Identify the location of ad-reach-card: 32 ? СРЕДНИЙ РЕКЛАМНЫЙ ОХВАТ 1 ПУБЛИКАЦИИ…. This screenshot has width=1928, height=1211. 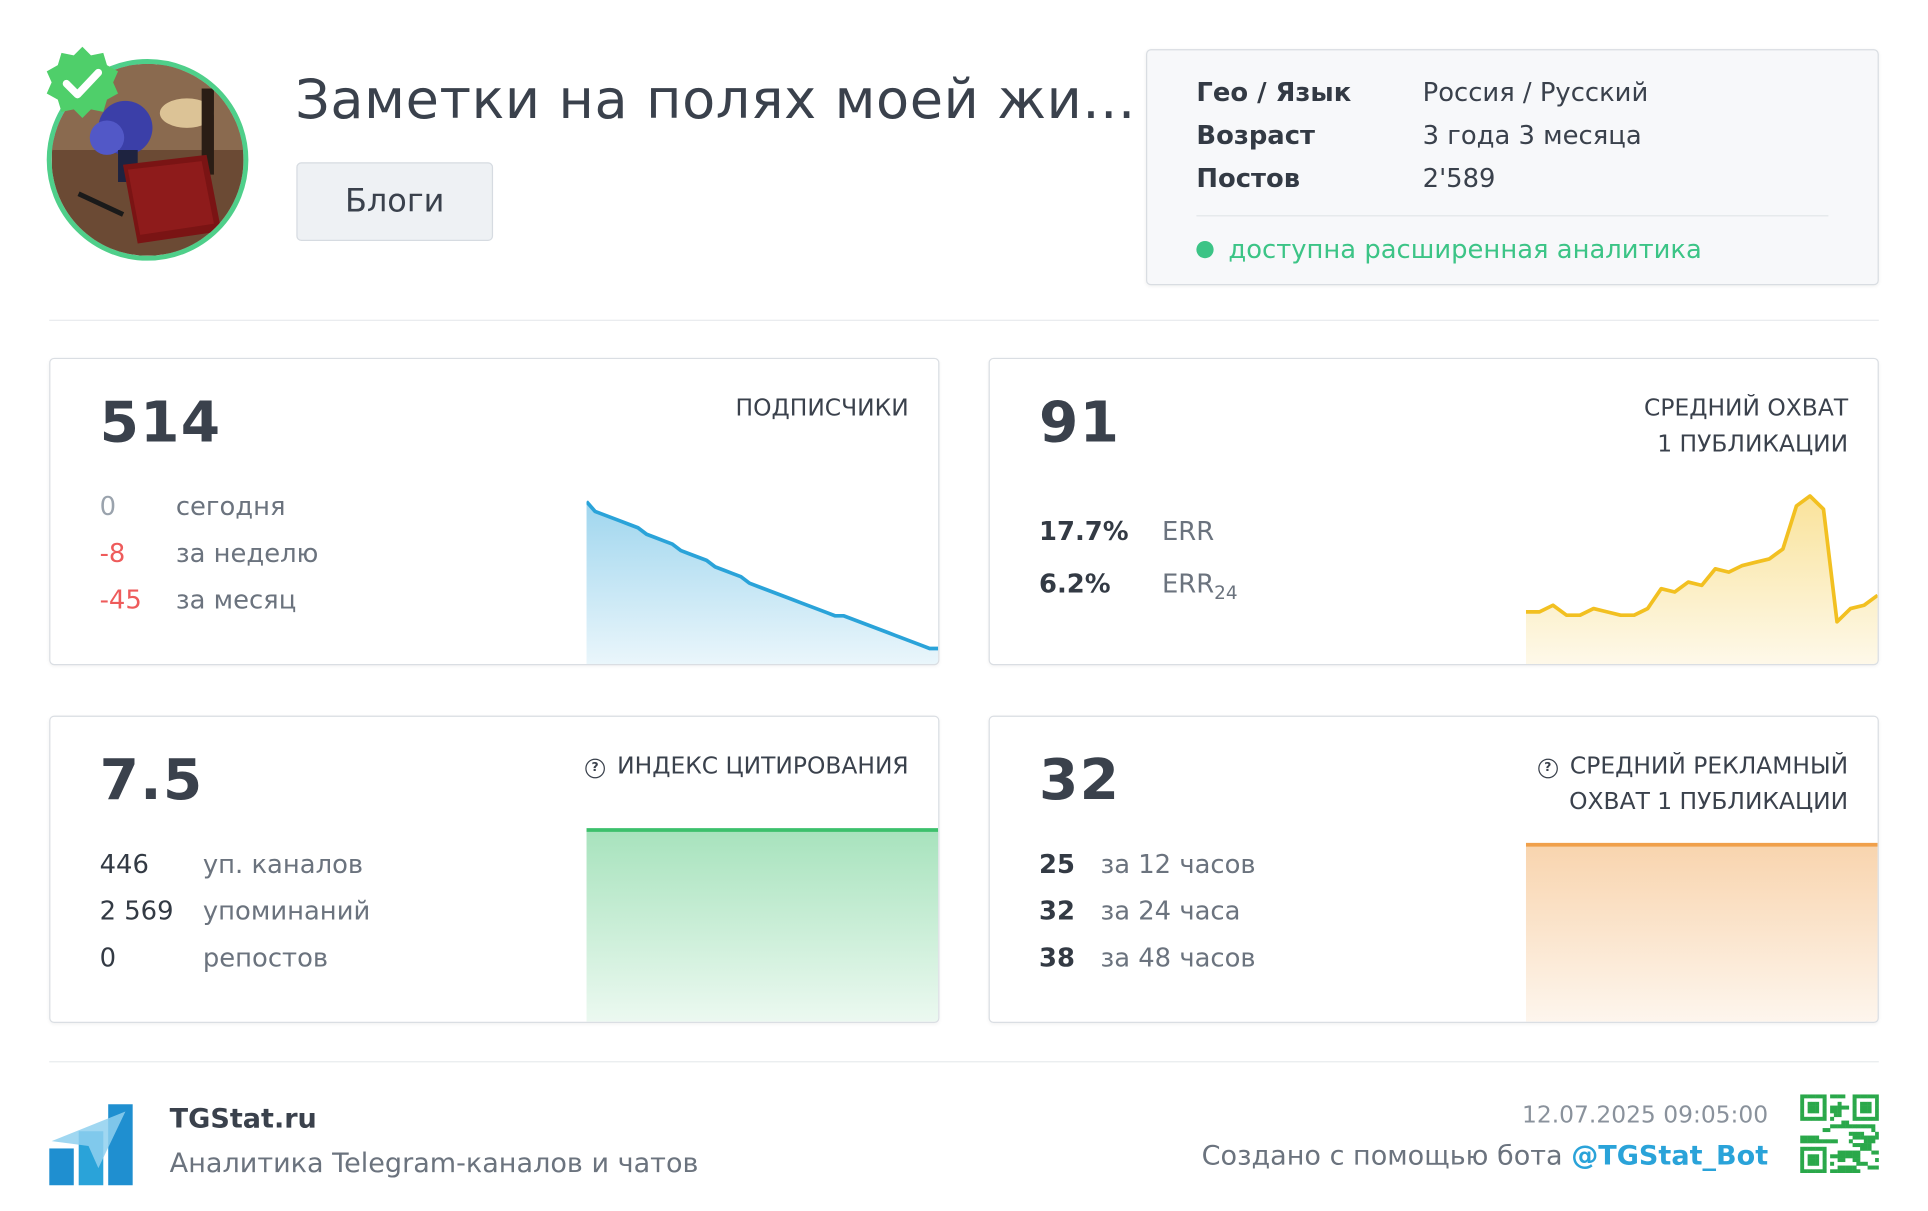
(1433, 869).